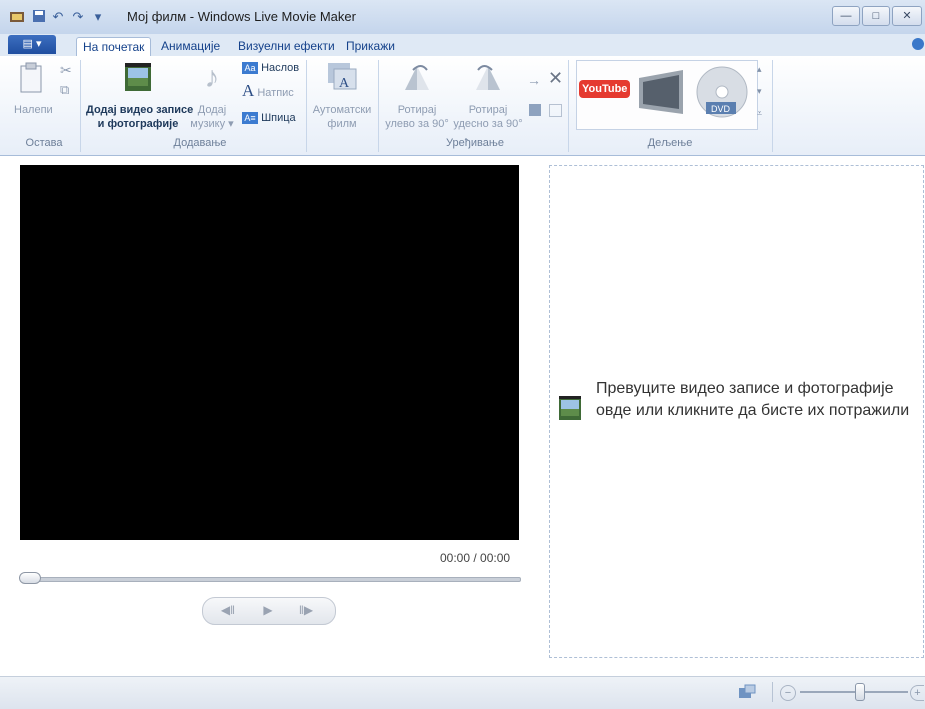  I want to click on svg-text: A, so click(344, 83).